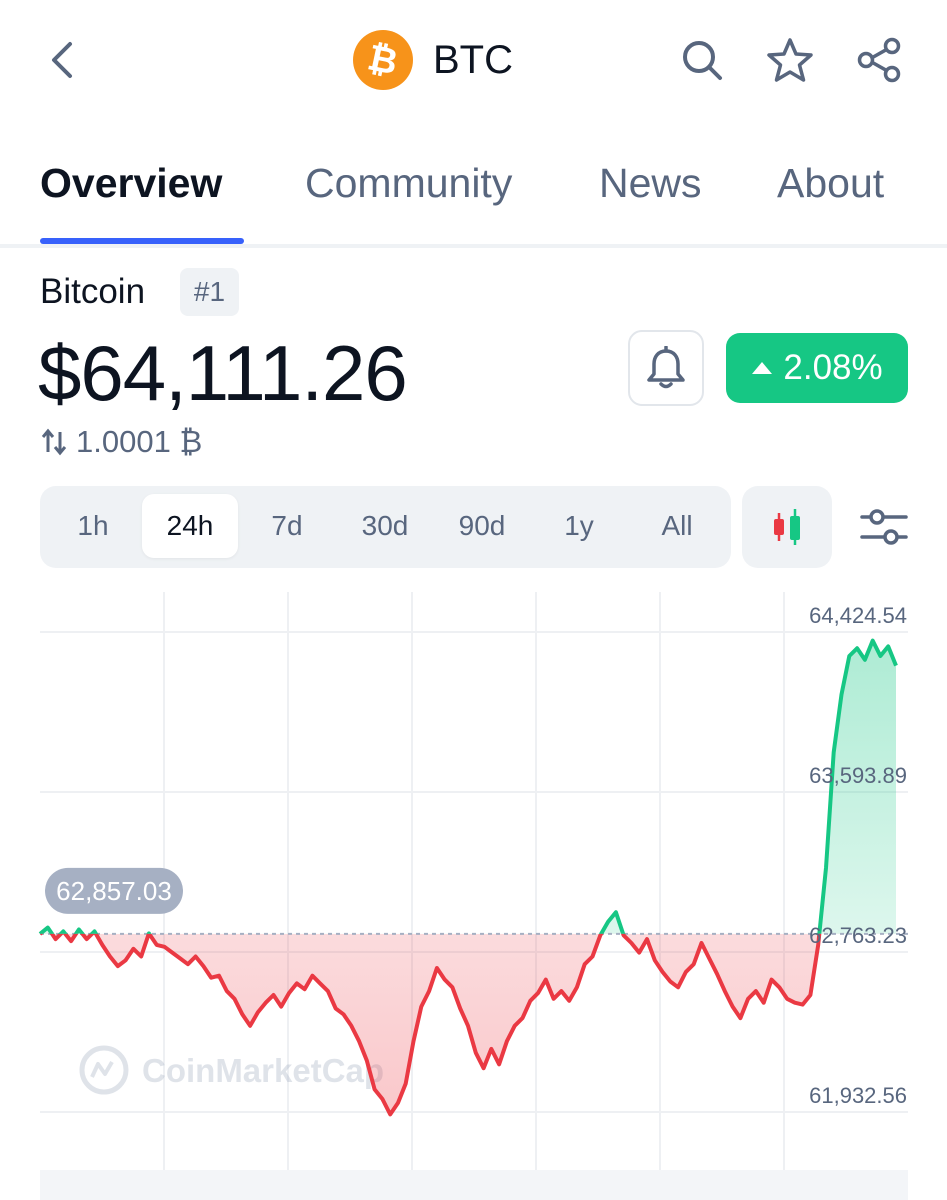 Image resolution: width=947 pixels, height=1200 pixels. I want to click on star-icon, so click(790, 60).